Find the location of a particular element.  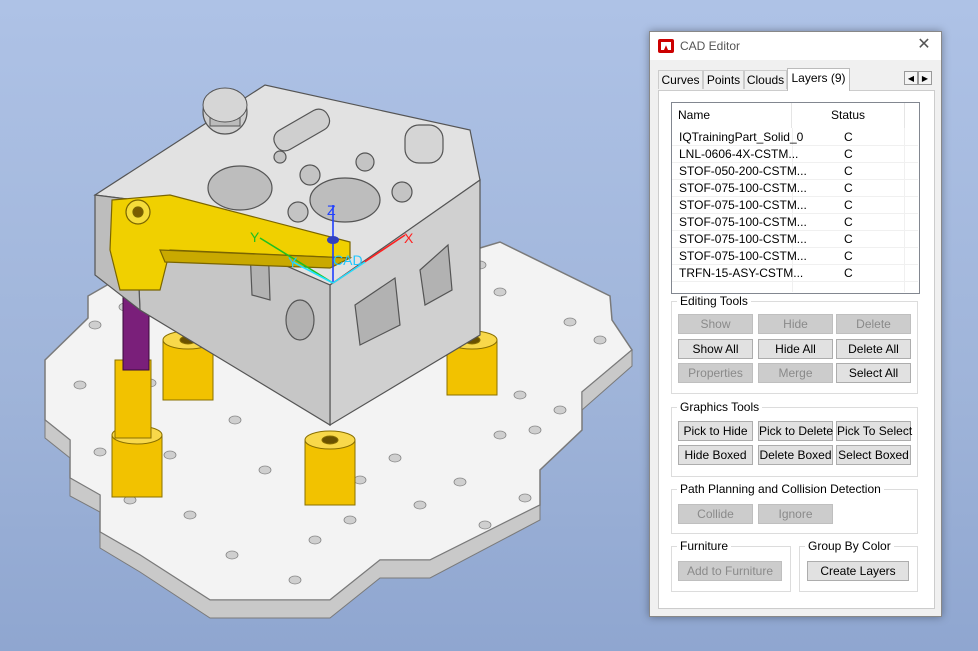

group-by-color-group: Group By Color Create Layers is located at coordinates (858, 565).